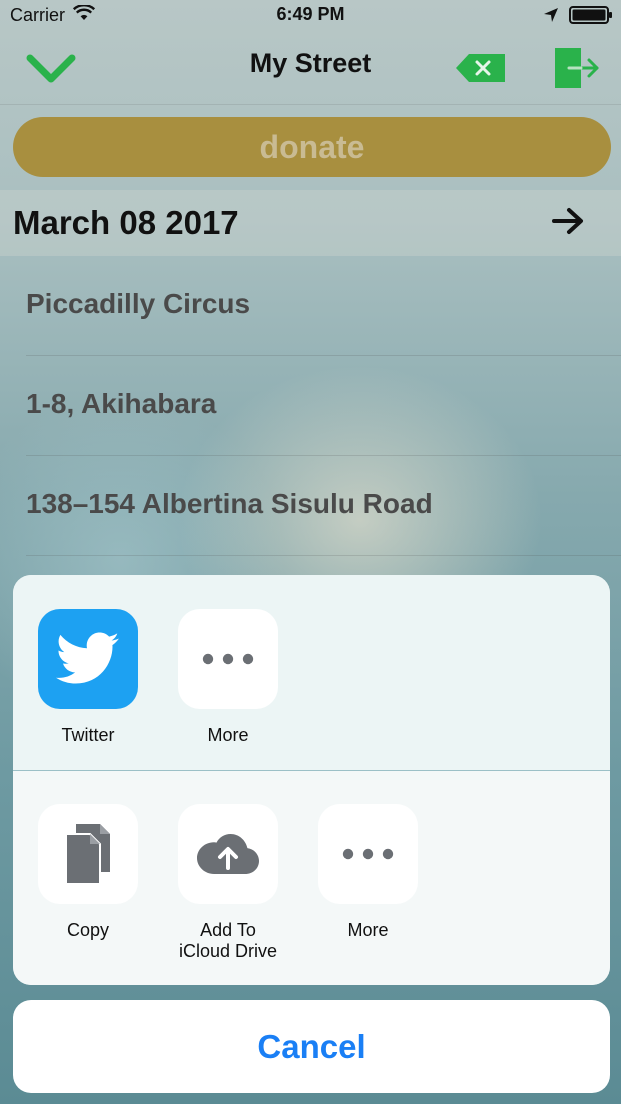 This screenshot has width=621, height=1104. Describe the element at coordinates (591, 17) in the screenshot. I see `battery-icon` at that location.